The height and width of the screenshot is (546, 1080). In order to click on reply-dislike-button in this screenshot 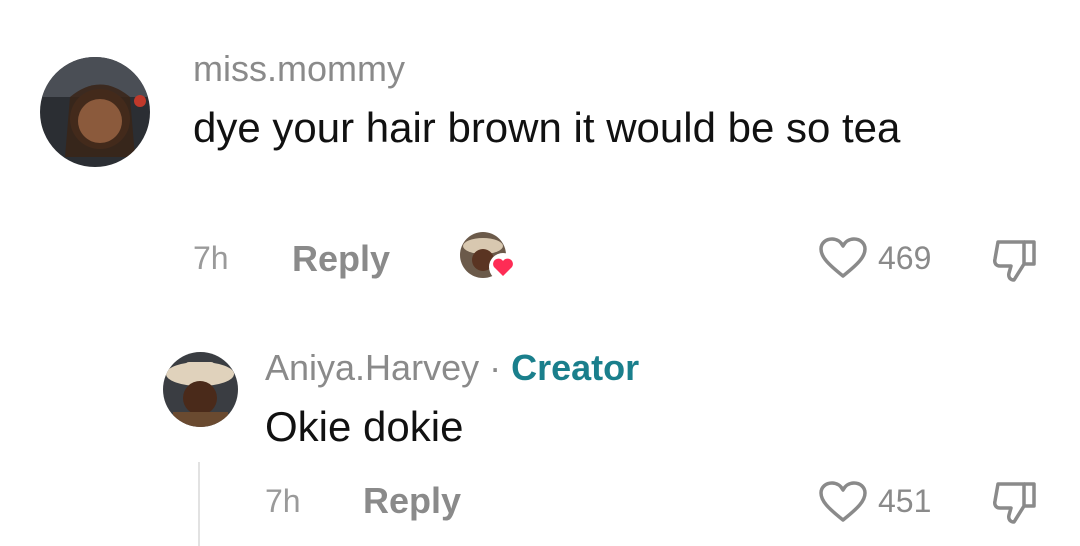, I will do `click(1015, 503)`.